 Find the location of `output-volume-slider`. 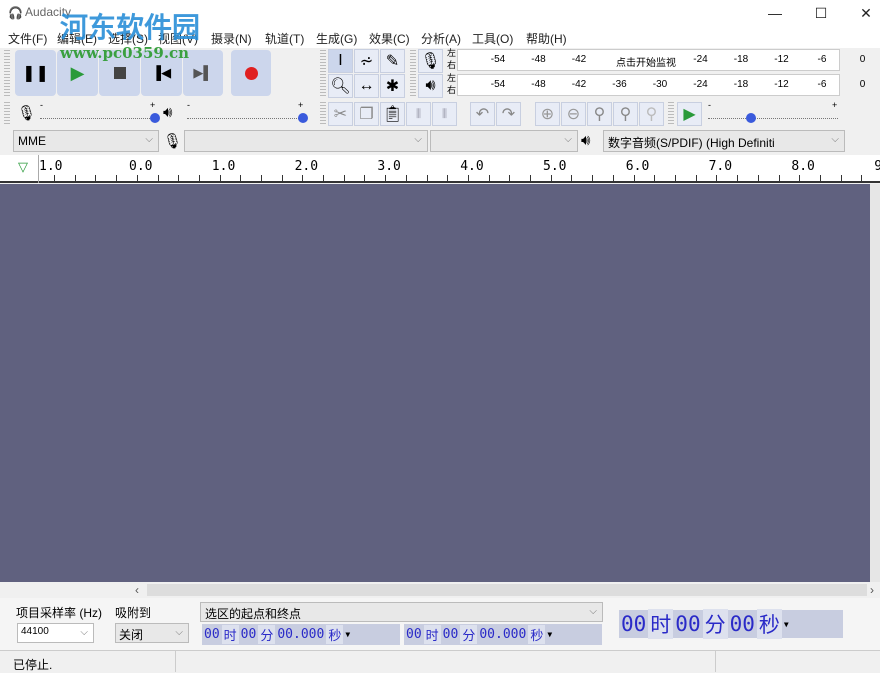

output-volume-slider is located at coordinates (246, 118).